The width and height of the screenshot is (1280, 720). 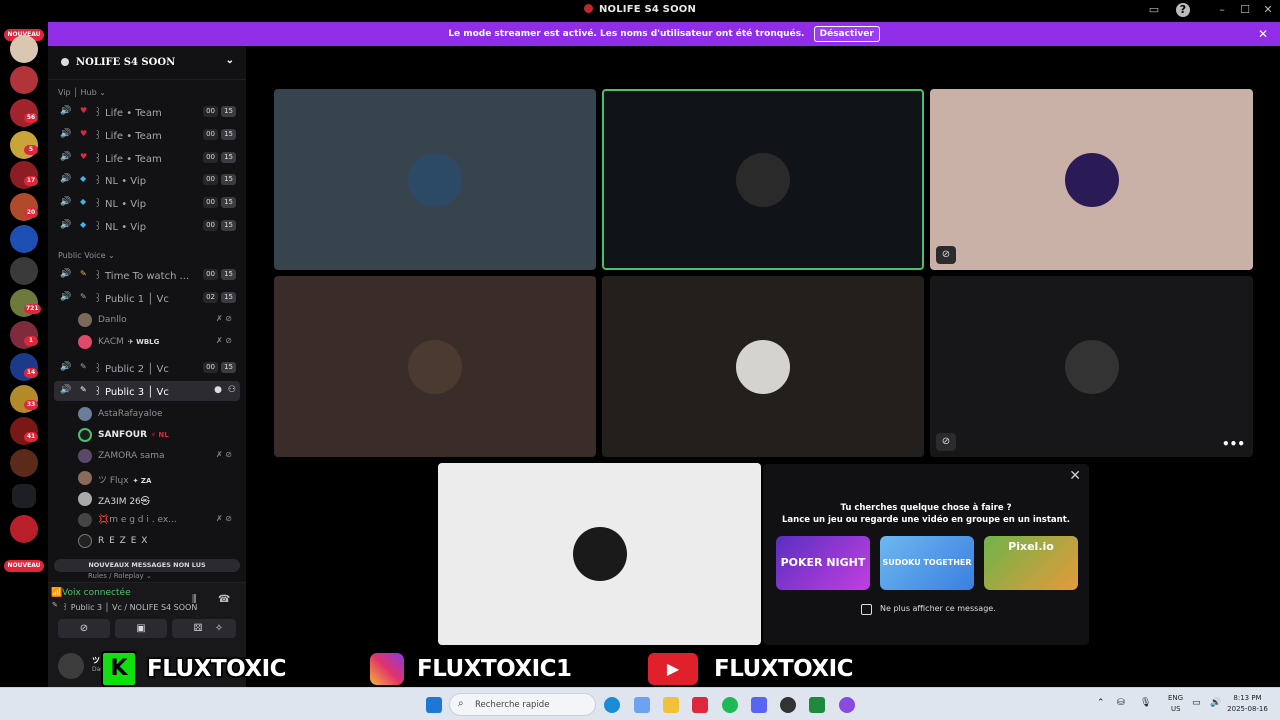 I want to click on instagram-logo-icon, so click(x=387, y=669).